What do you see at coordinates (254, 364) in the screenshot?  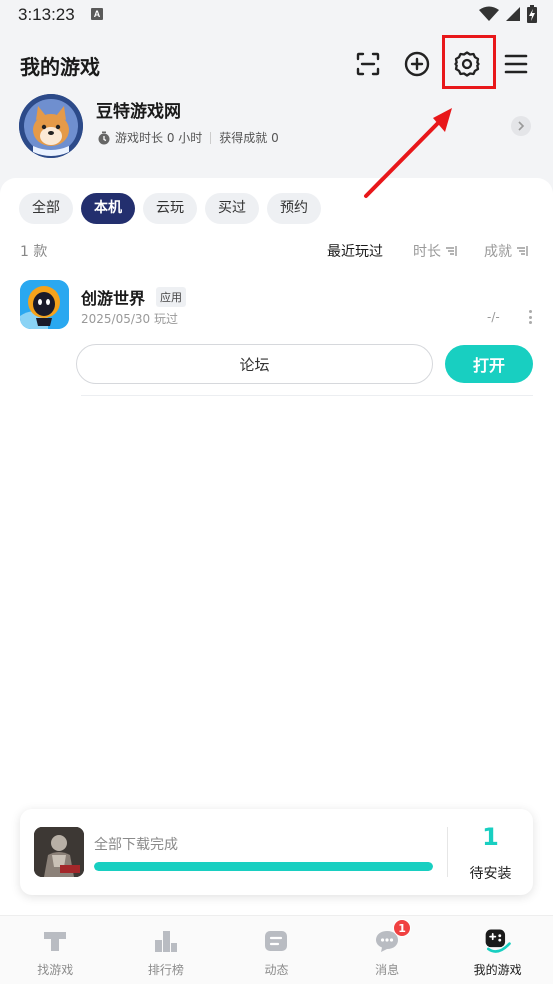 I see `forum-button: 论坛` at bounding box center [254, 364].